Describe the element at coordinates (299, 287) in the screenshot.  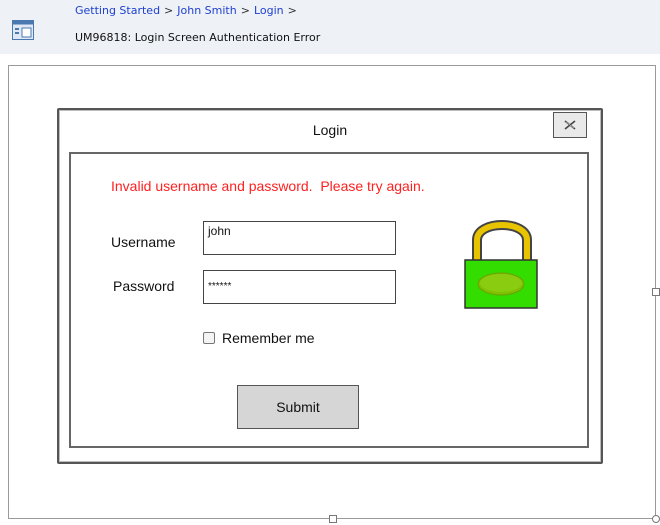
I see `password-field: ******` at that location.